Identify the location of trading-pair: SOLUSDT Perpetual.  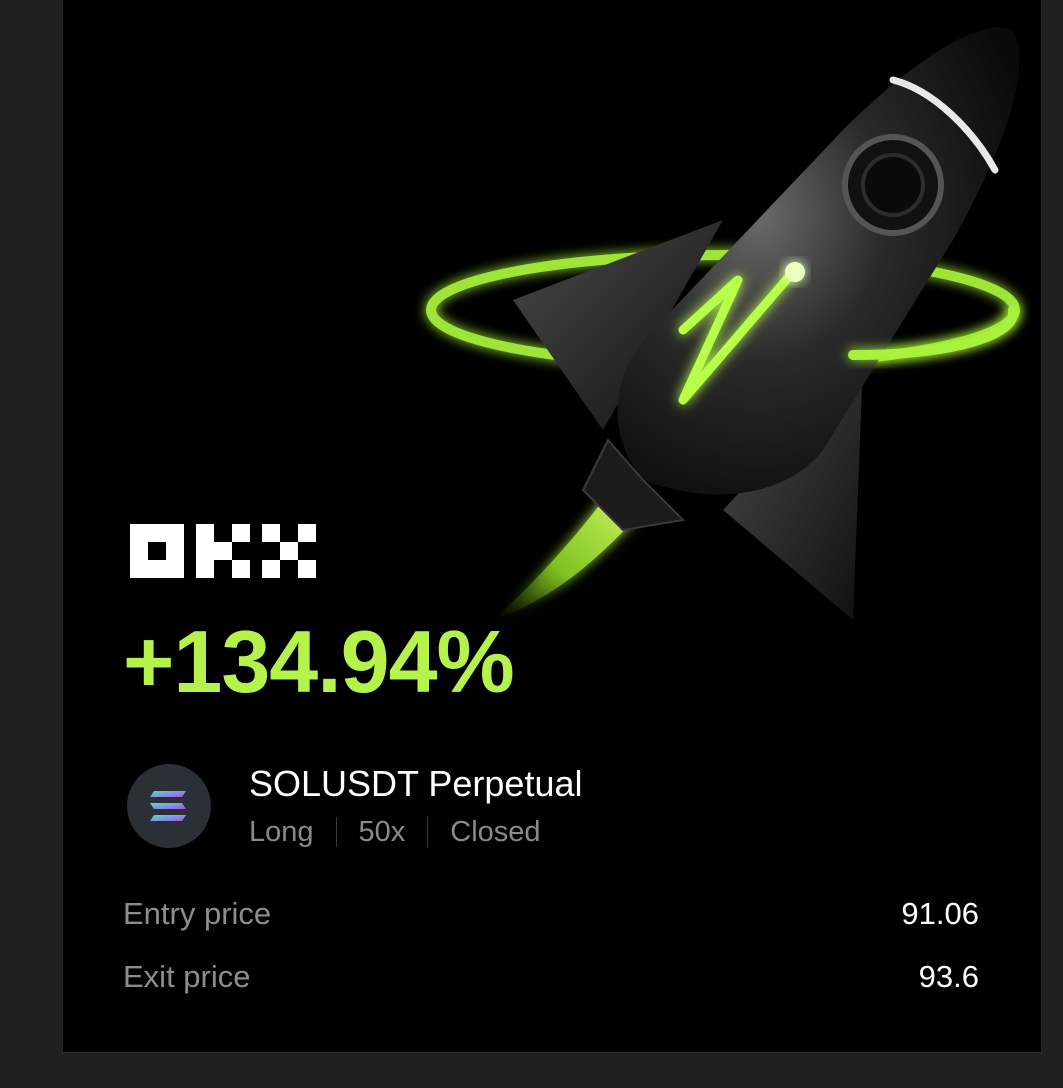
(416, 783).